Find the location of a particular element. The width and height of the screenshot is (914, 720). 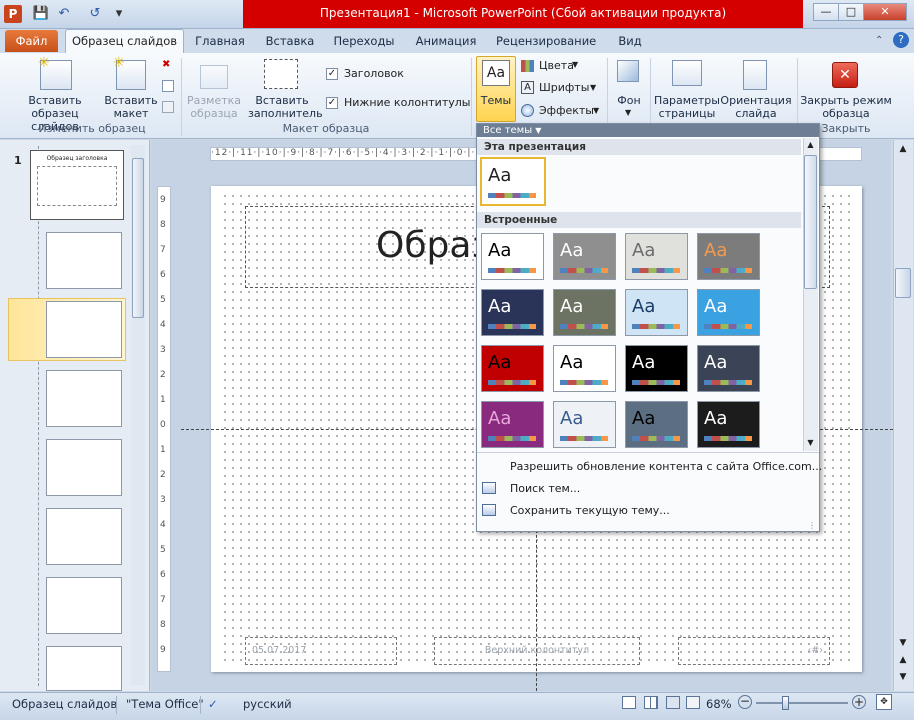

tab-home: Главная is located at coordinates (220, 42).